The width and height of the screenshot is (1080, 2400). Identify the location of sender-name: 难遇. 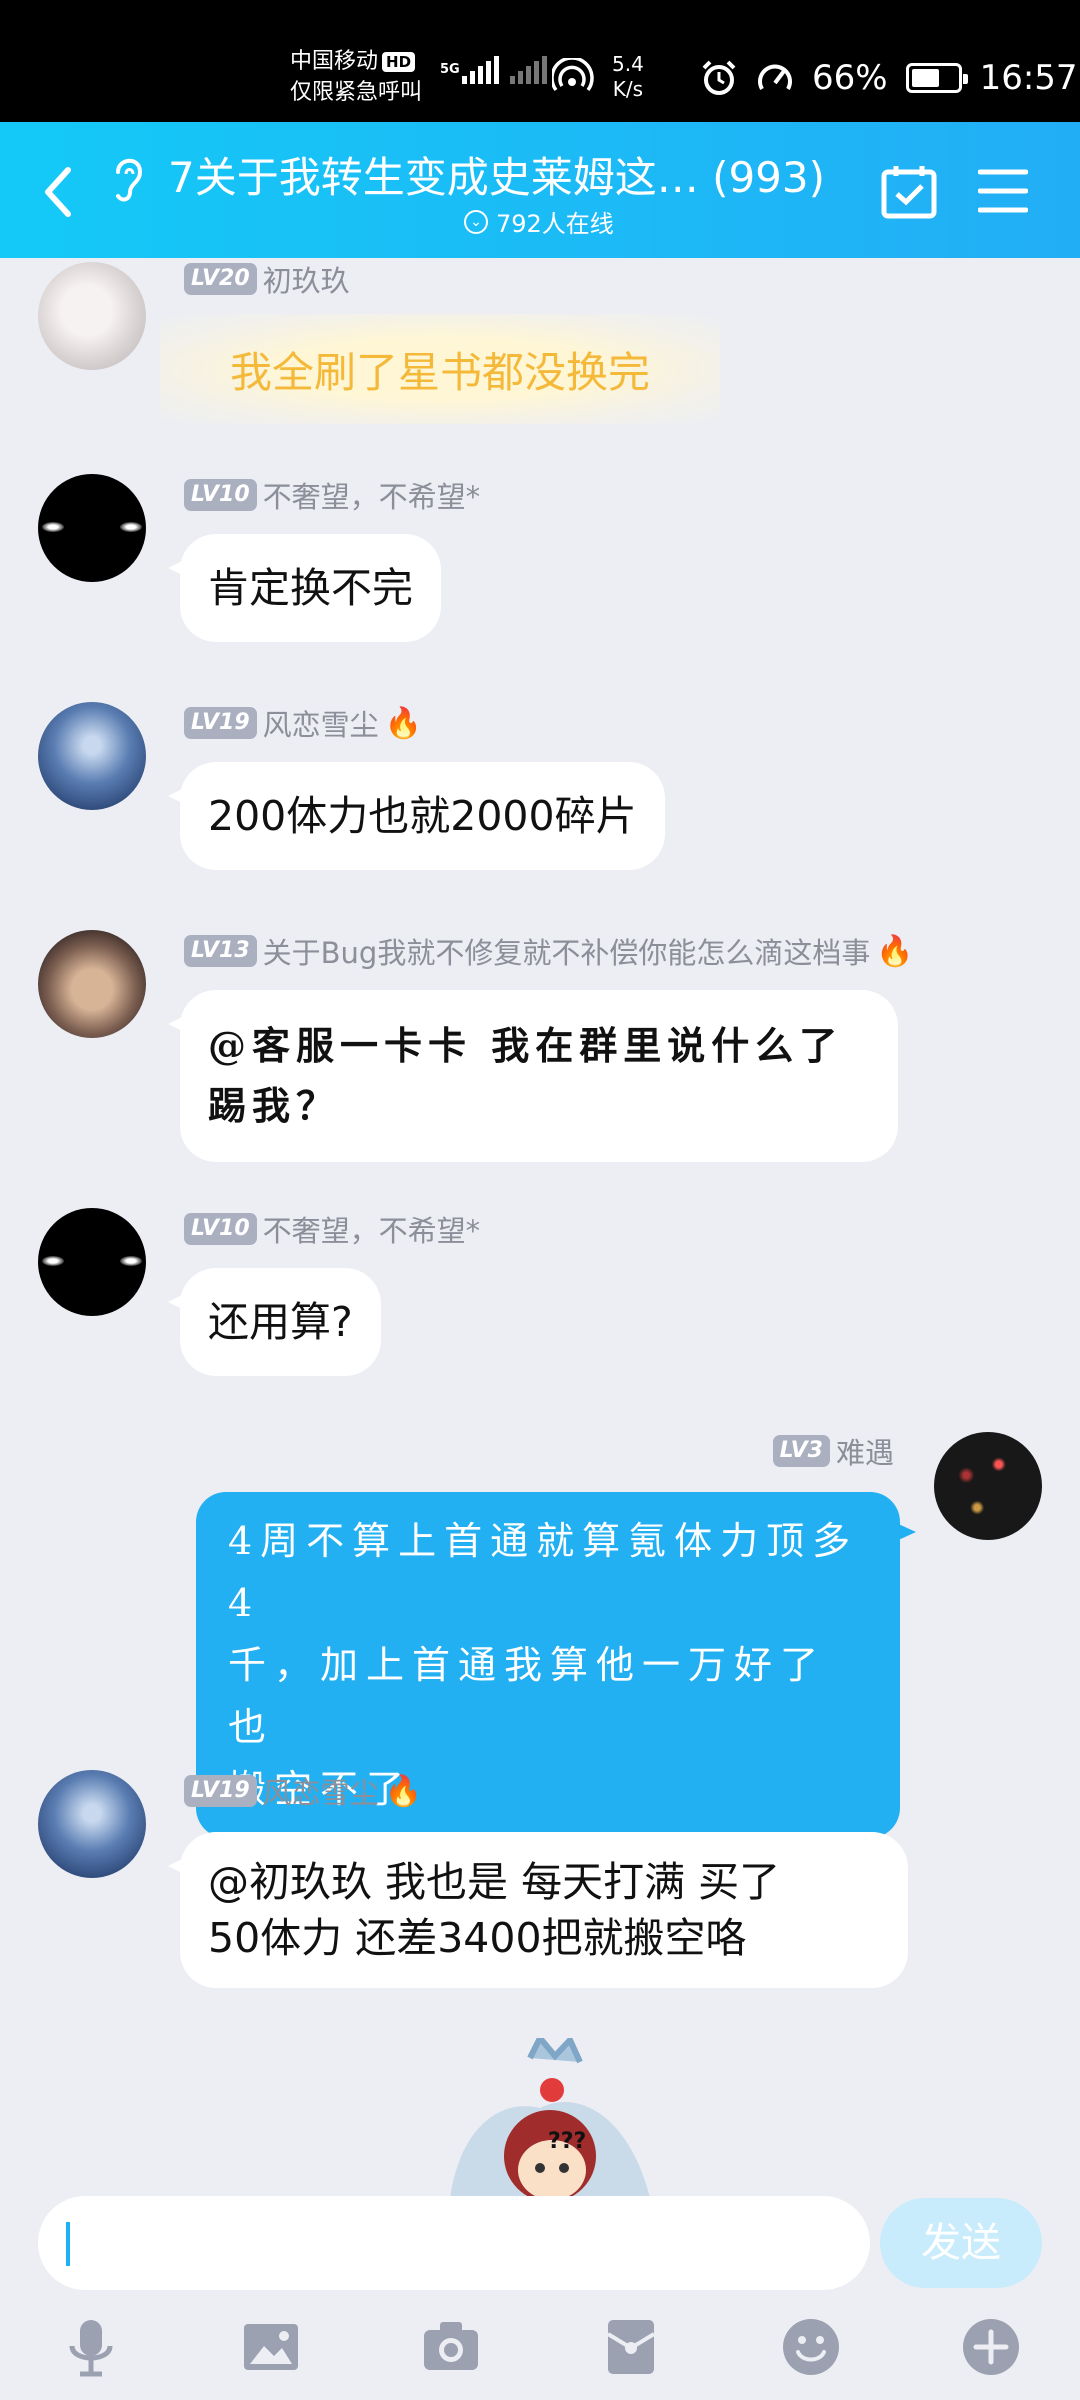
(865, 1451).